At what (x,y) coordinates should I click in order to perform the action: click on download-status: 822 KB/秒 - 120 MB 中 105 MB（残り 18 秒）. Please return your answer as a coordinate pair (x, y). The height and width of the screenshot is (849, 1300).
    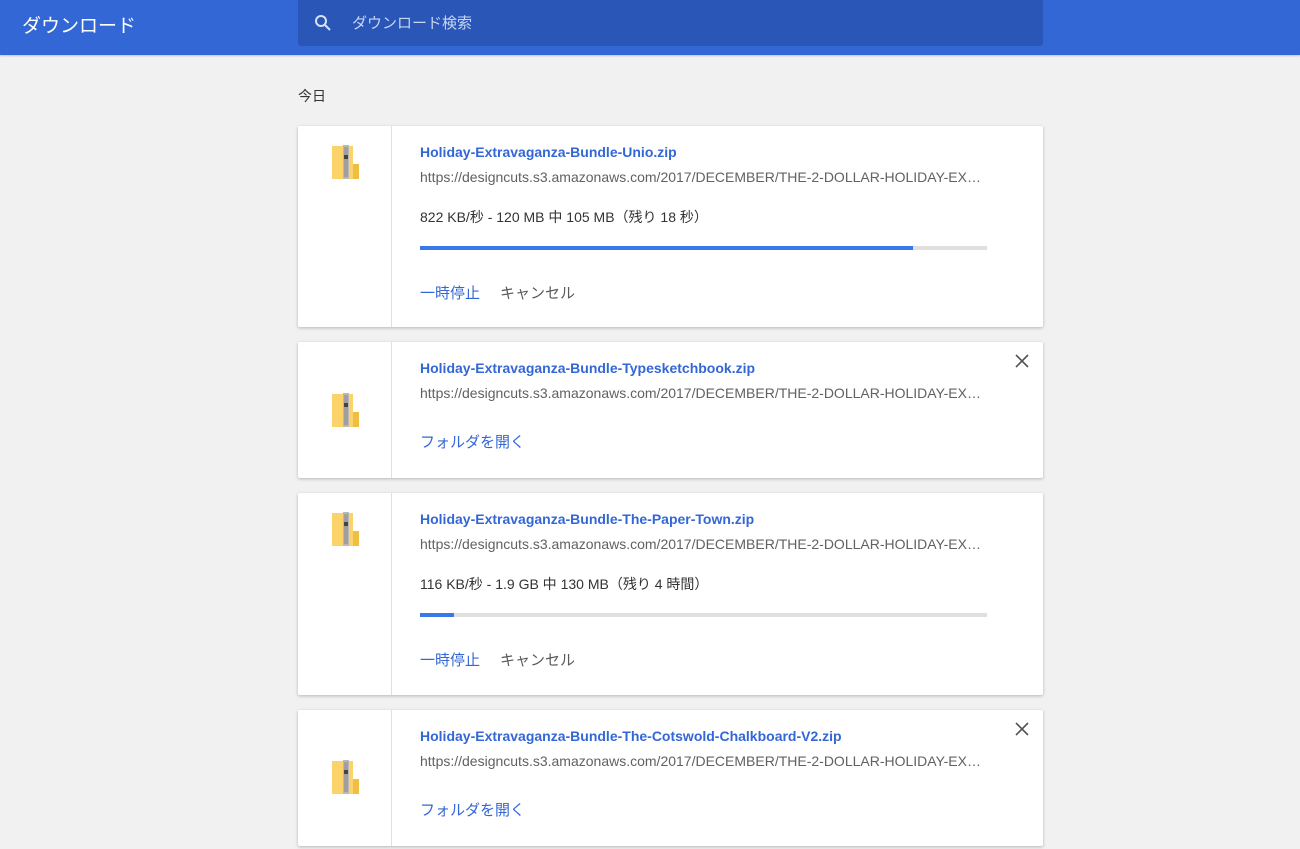
    Looking at the image, I should click on (564, 217).